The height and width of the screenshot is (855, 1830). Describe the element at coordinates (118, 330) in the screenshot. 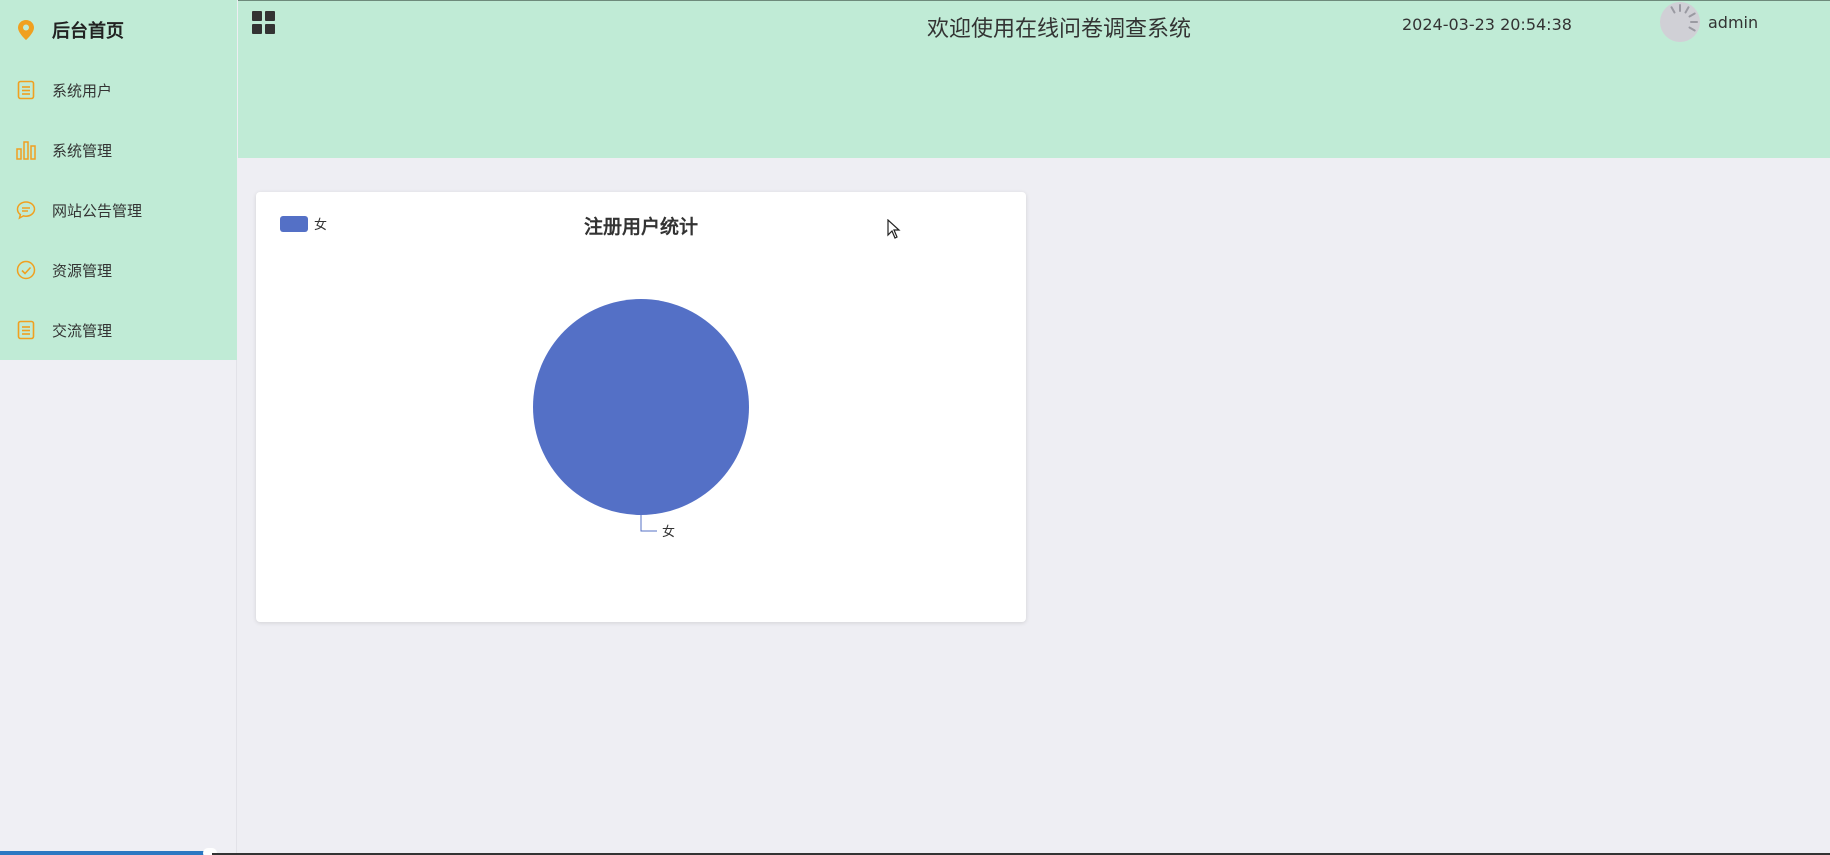

I see `sidebar-item-communication: 交流管理` at that location.